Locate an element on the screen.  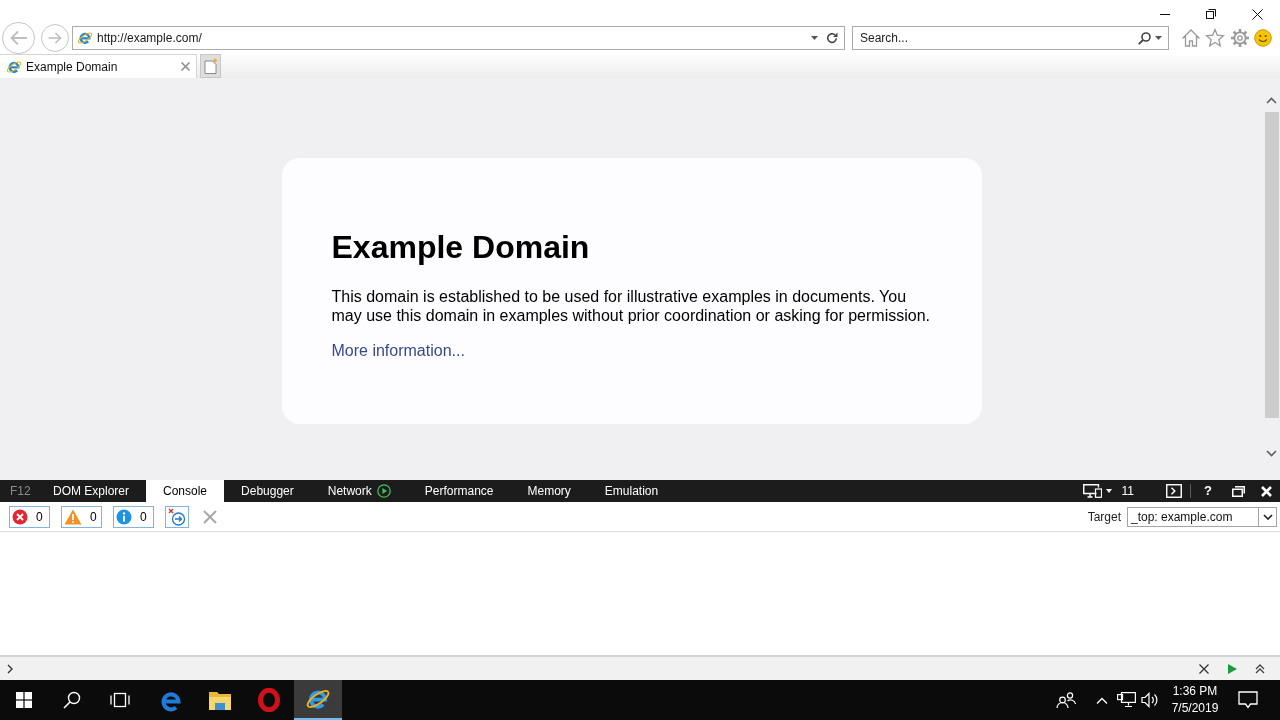
address-field: http://example.com/ is located at coordinates (458, 38).